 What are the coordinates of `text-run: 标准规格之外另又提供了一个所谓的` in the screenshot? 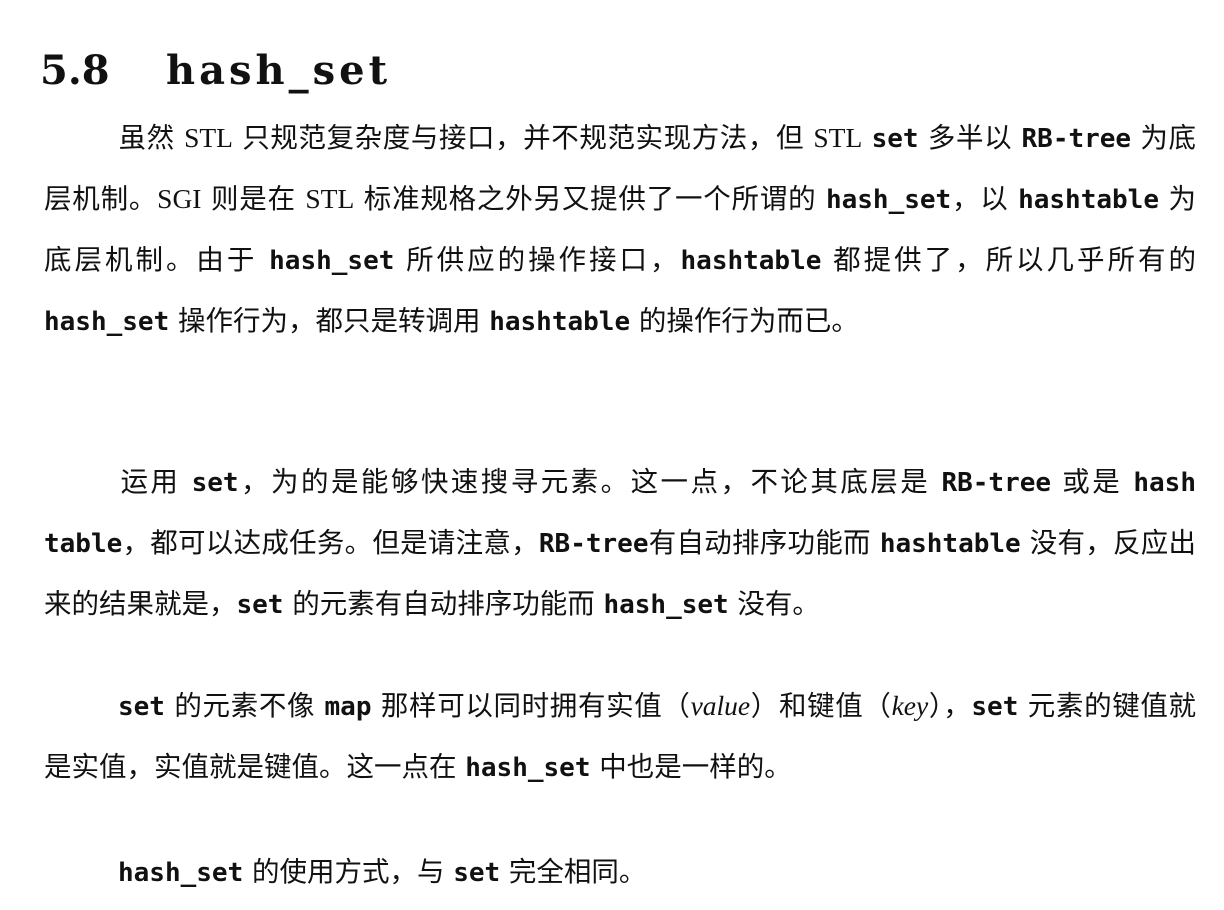 It's located at (590, 199).